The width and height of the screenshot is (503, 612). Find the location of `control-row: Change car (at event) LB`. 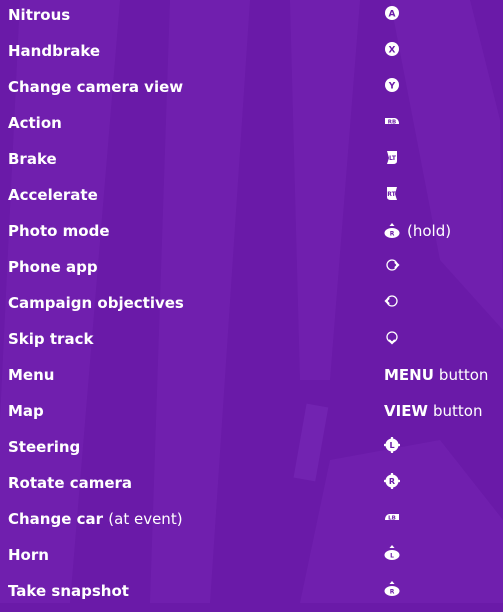

control-row: Change car (at event) LB is located at coordinates (251, 522).